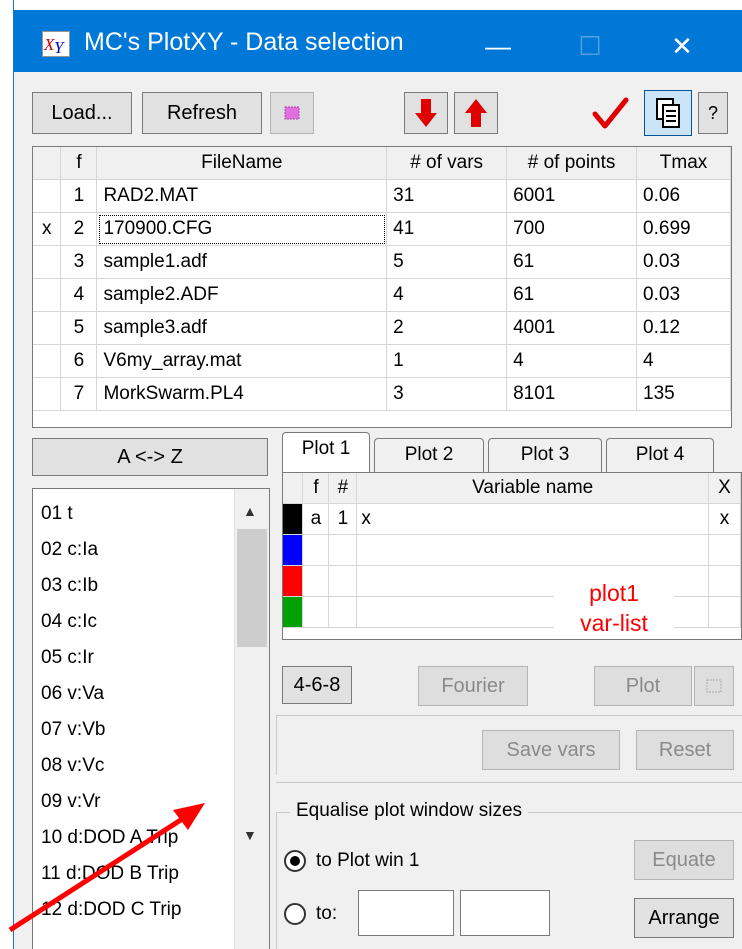 Image resolution: width=742 pixels, height=949 pixels. I want to click on annotation-arrow, so click(106, 868).